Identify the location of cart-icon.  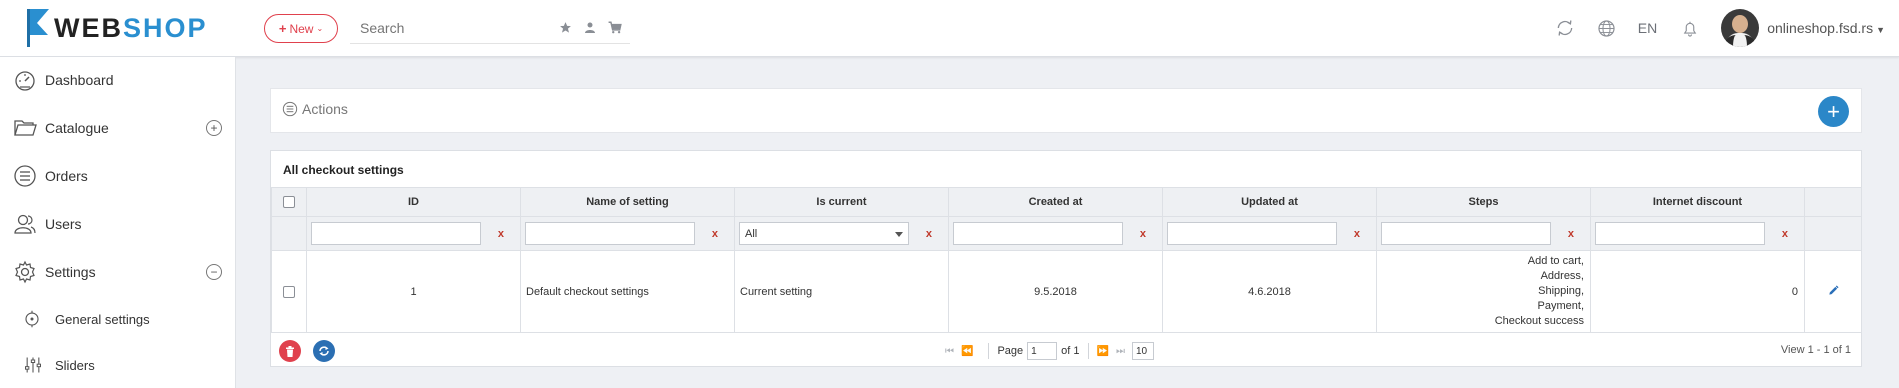
(615, 29).